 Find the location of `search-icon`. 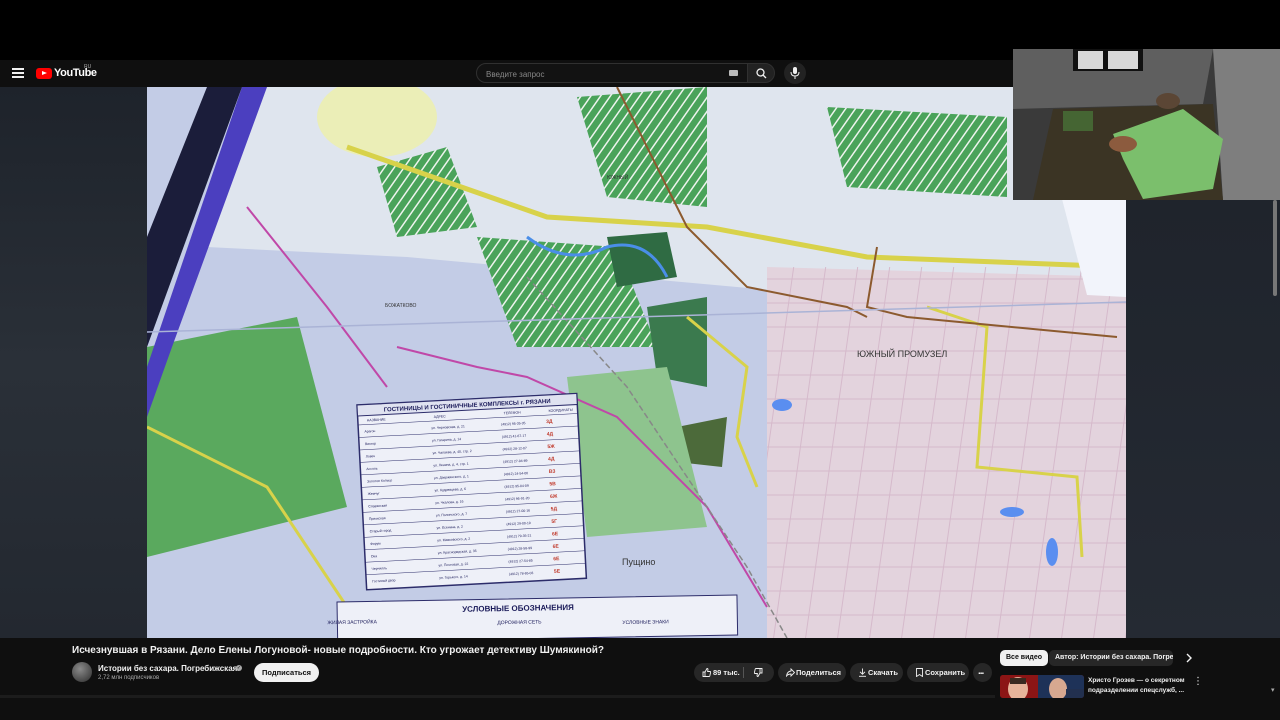

search-icon is located at coordinates (761, 73).